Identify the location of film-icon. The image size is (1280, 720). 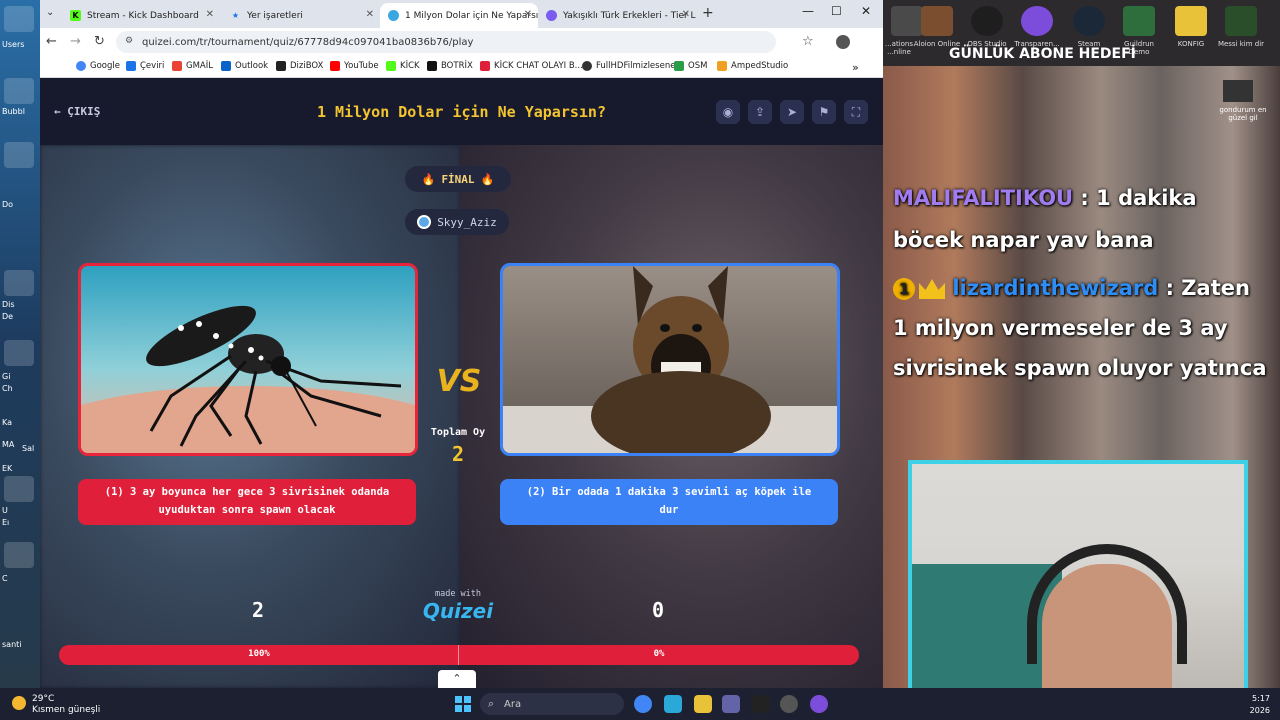
(587, 66).